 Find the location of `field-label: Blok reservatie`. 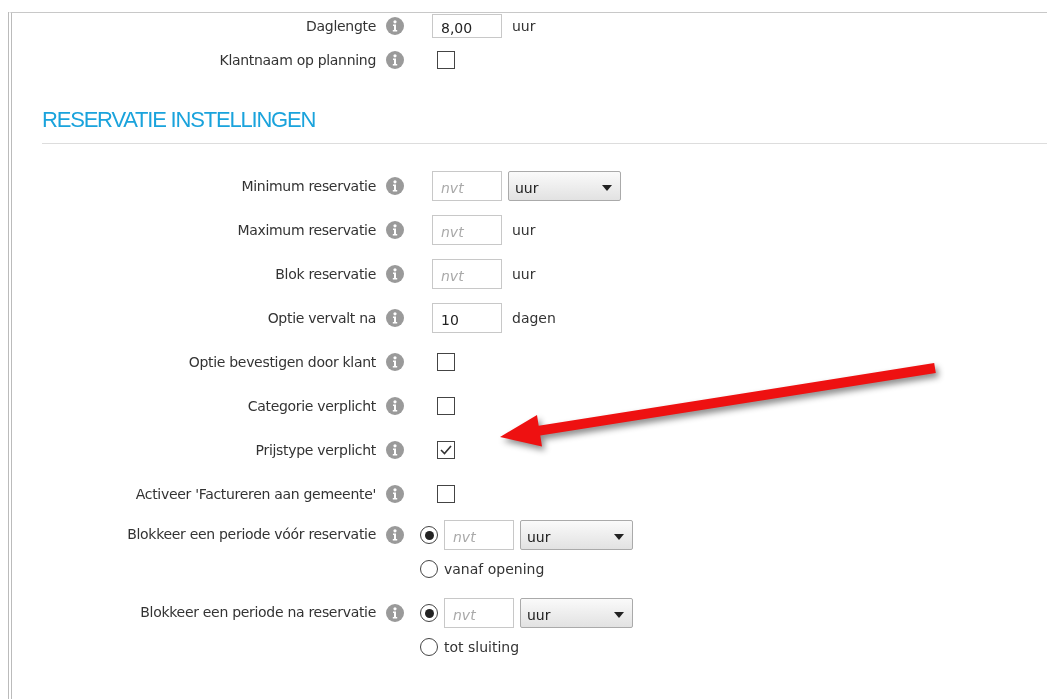

field-label: Blok reservatie is located at coordinates (325, 274).